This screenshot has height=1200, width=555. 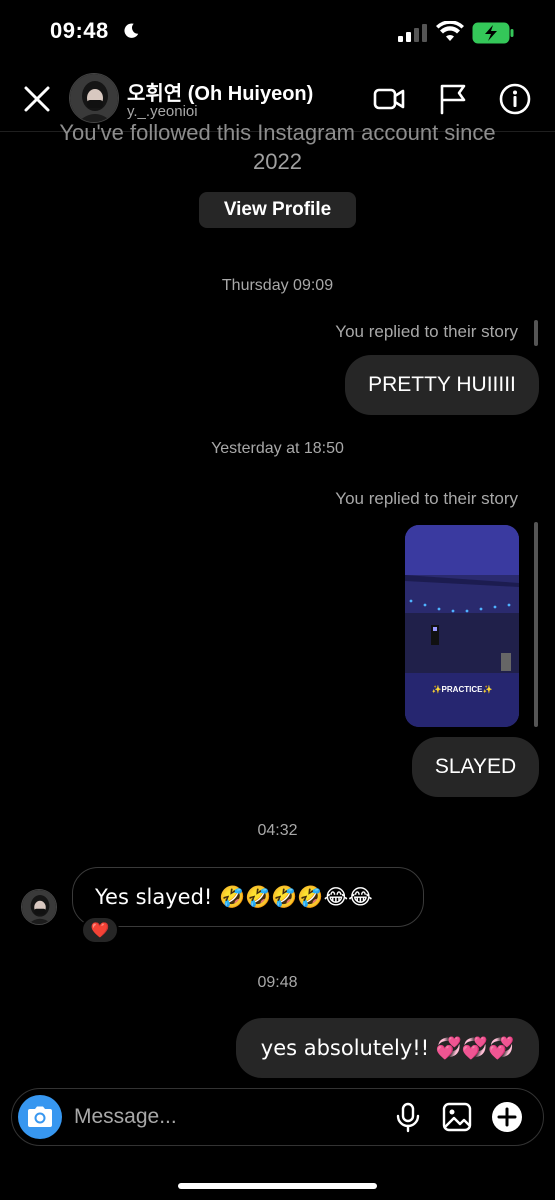 What do you see at coordinates (277, 33) in the screenshot?
I see `status-bar: 09:48` at bounding box center [277, 33].